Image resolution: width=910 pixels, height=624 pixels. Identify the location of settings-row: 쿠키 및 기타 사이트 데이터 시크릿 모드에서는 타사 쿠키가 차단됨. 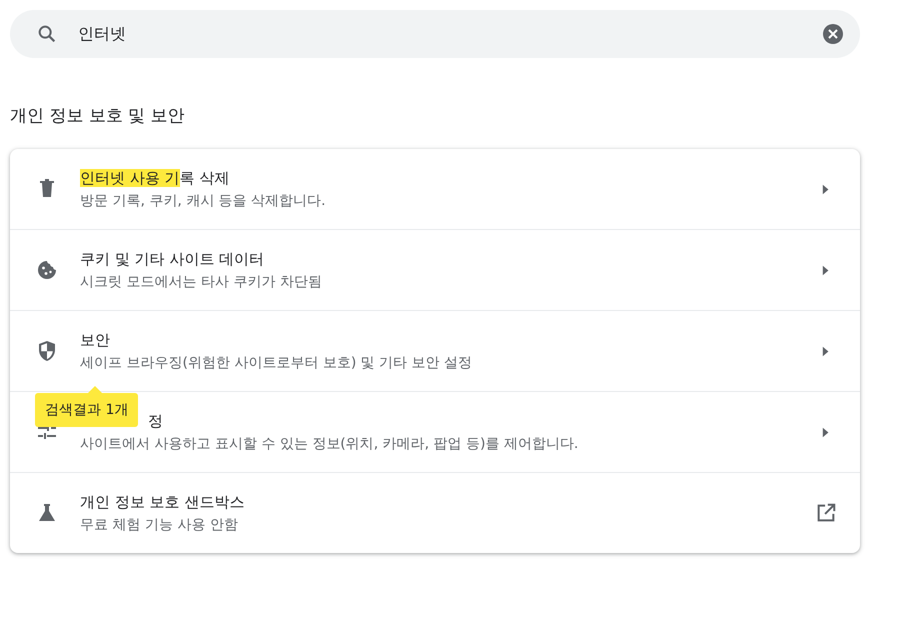
(435, 269).